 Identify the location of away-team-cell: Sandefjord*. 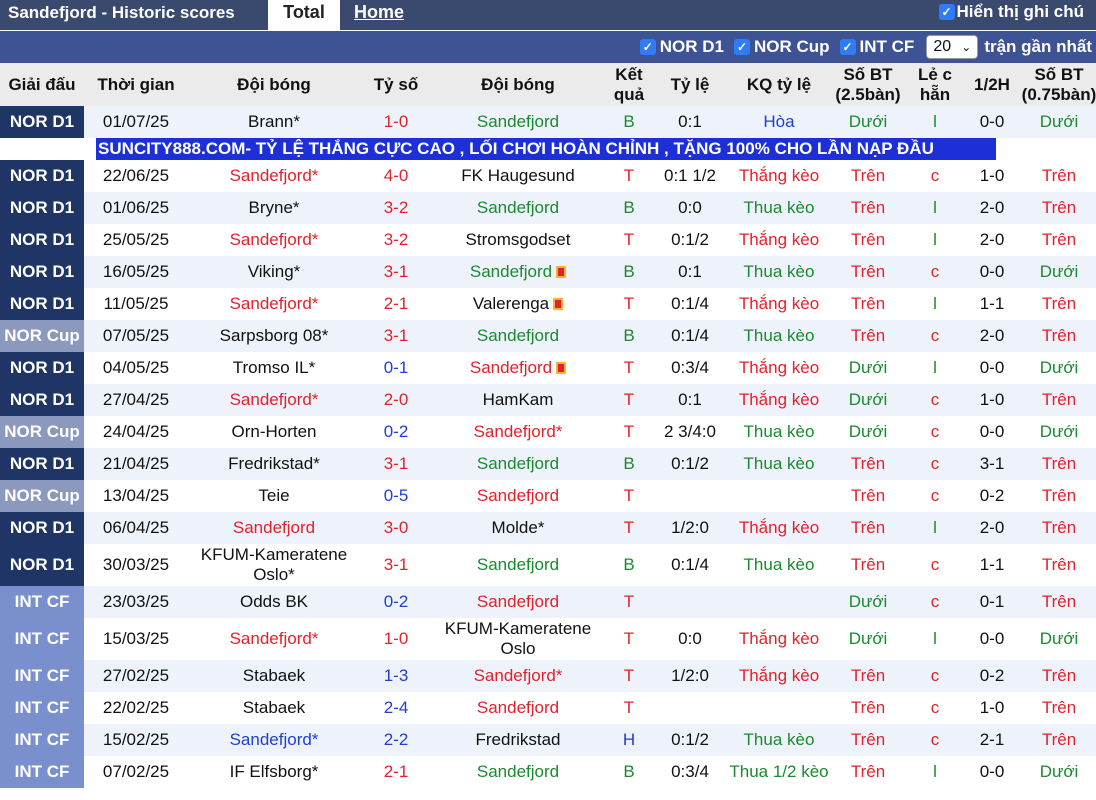
(518, 676).